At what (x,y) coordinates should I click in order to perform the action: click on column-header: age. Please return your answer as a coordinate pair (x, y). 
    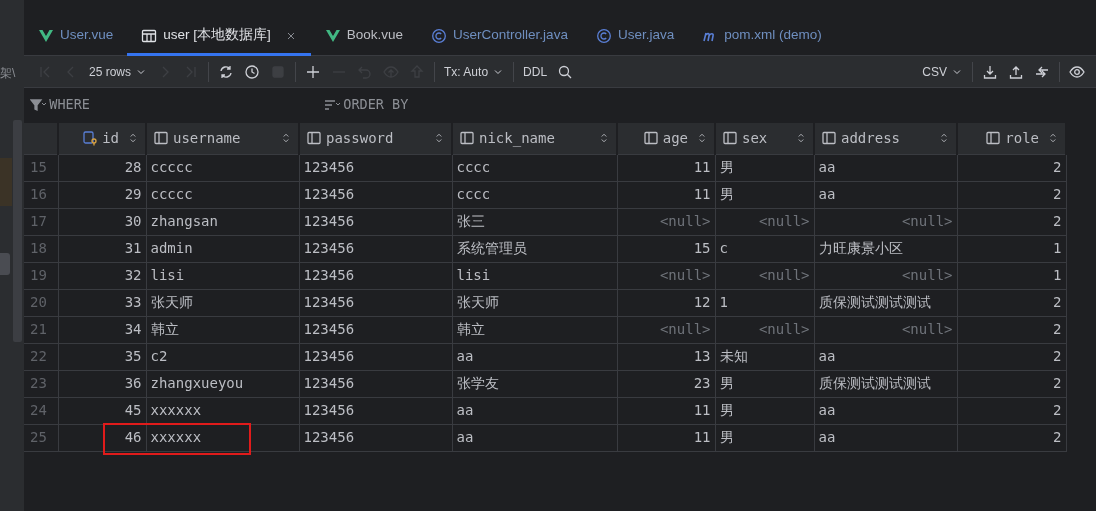
    Looking at the image, I should click on (666, 138).